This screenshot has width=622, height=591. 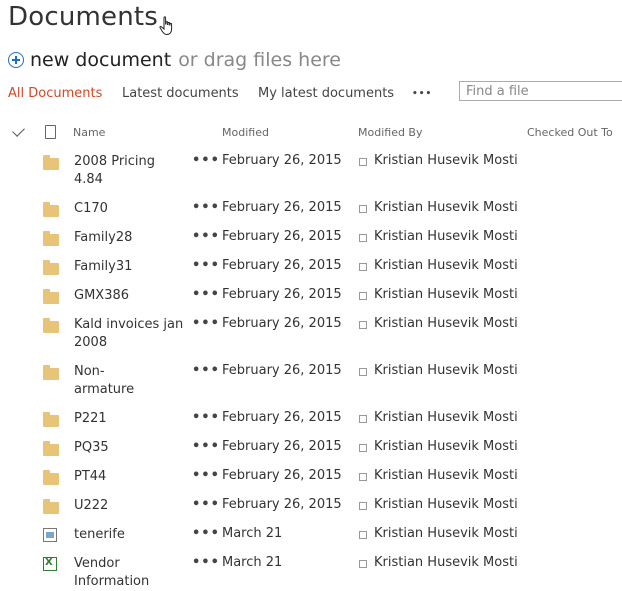 I want to click on item-name: Vendor Information, so click(x=129, y=573).